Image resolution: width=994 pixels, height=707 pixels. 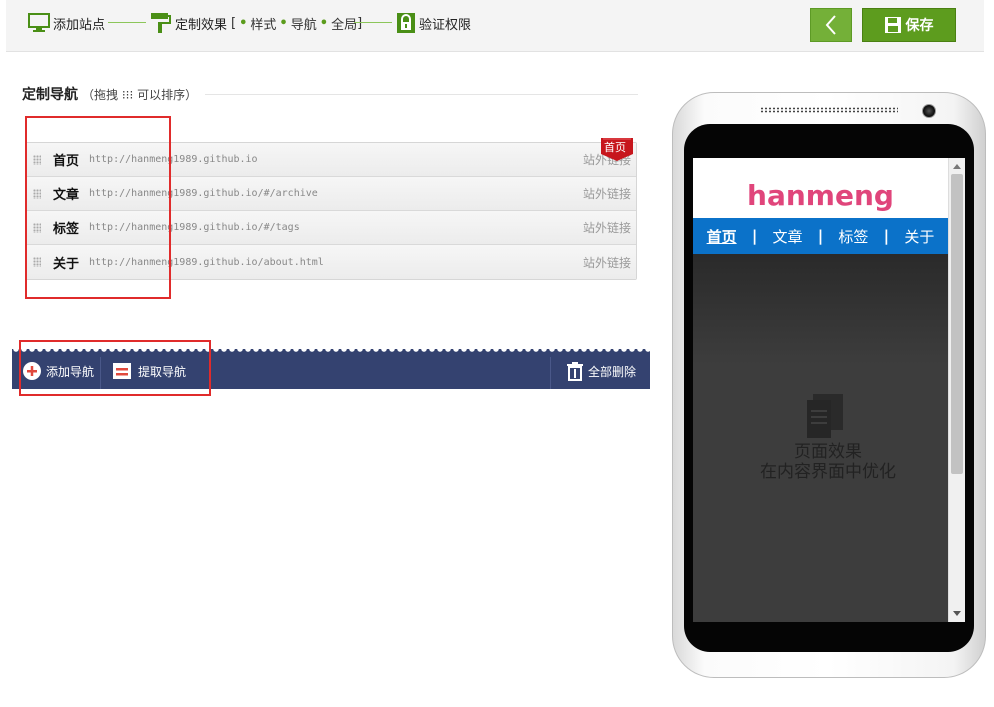 I want to click on preview-nav: 首页 | 文章 | 标签 | 关于, so click(x=820, y=236).